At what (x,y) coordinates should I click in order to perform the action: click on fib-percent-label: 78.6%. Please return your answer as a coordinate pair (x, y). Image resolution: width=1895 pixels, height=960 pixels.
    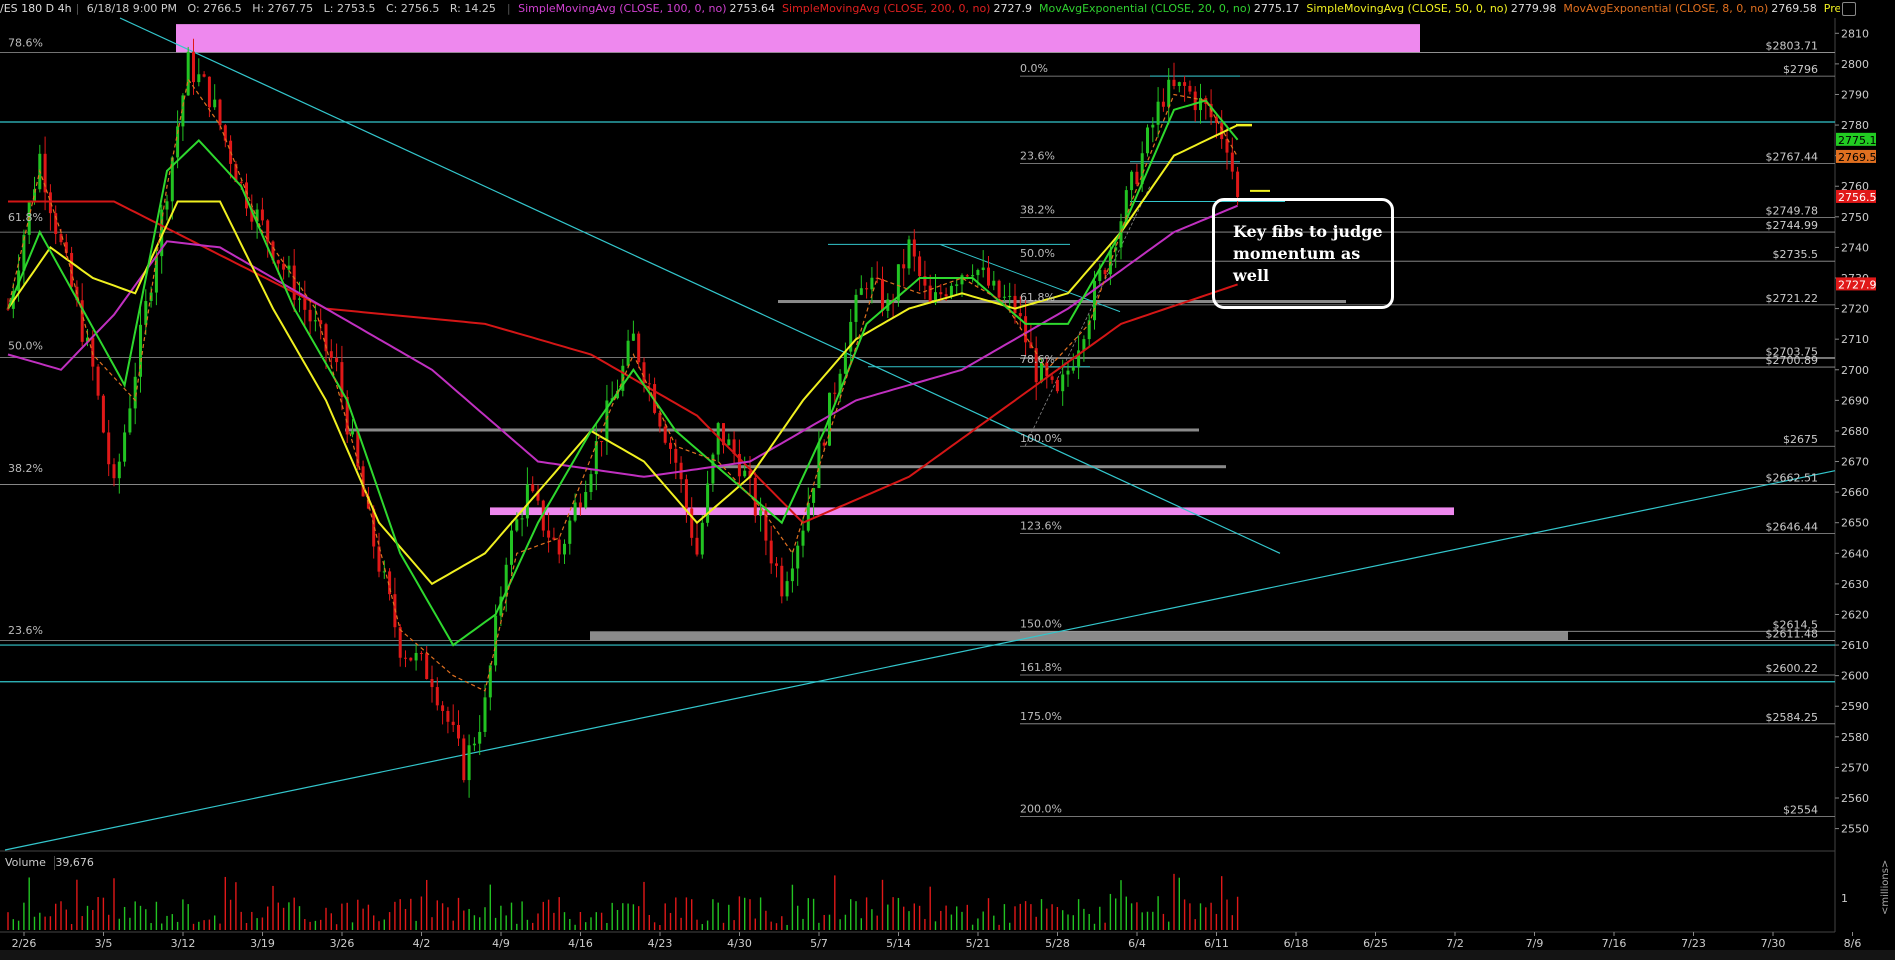
    Looking at the image, I should click on (1037, 359).